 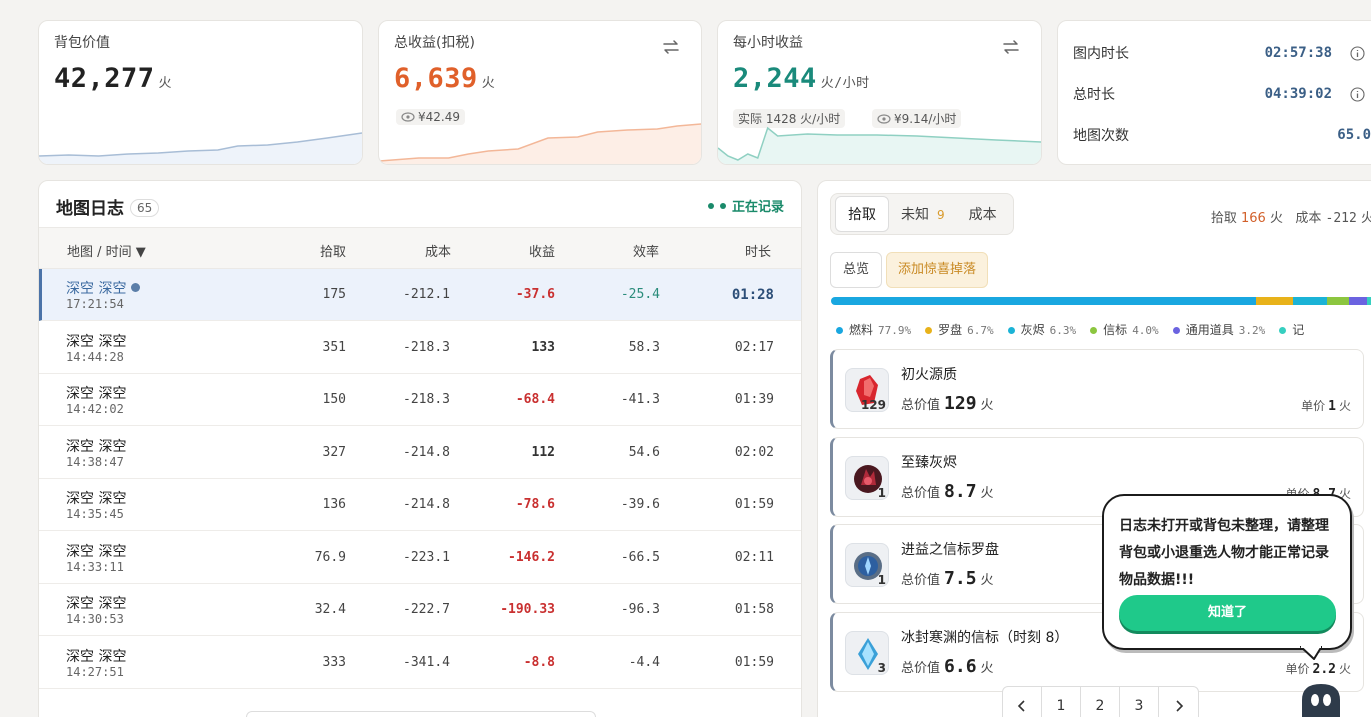 What do you see at coordinates (1101, 301) in the screenshot?
I see `category-bar` at bounding box center [1101, 301].